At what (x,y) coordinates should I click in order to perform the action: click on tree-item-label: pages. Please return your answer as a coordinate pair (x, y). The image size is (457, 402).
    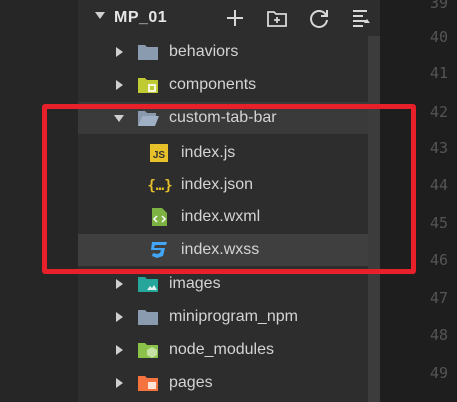
    Looking at the image, I should click on (191, 382).